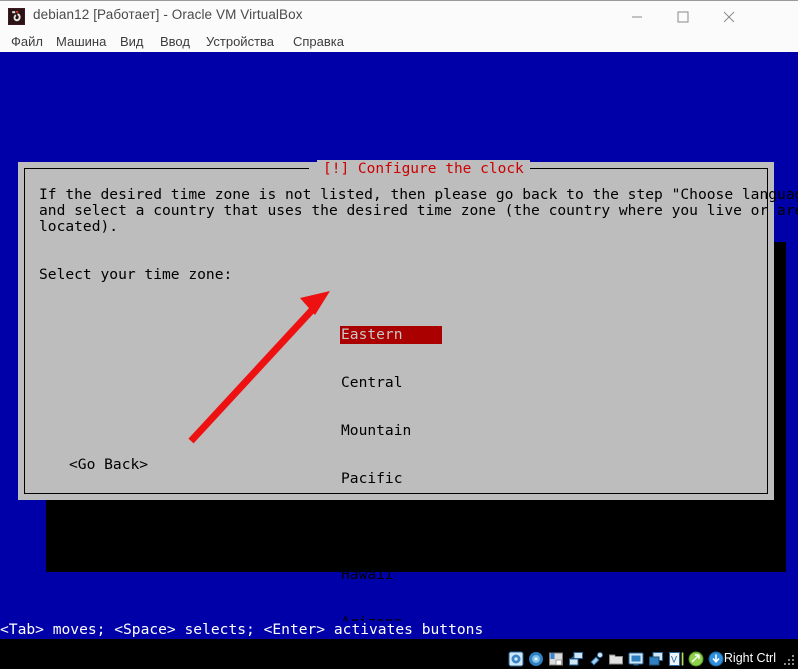  I want to click on shared-folders-icon, so click(616, 659).